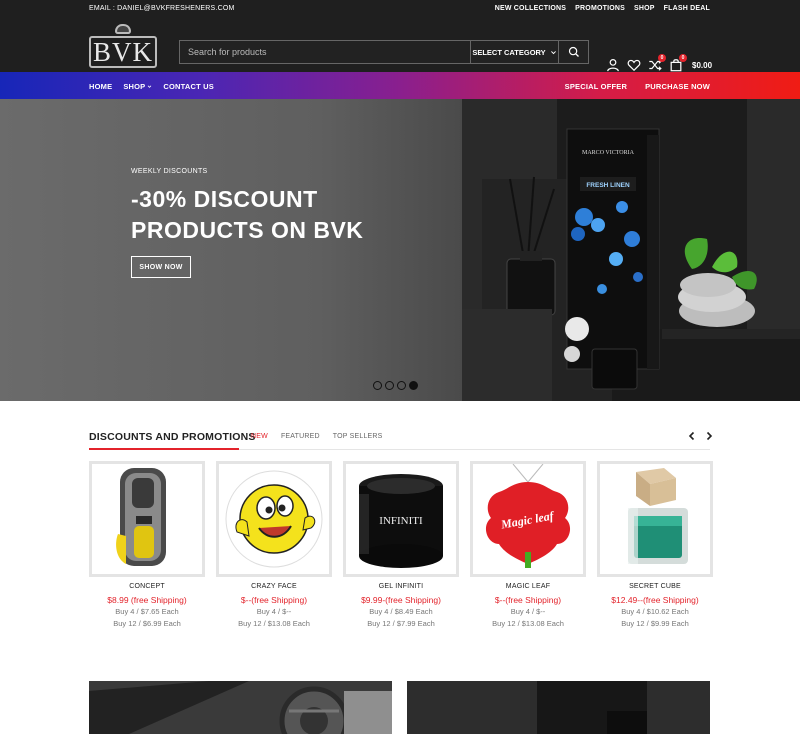  I want to click on compare-count-badge: 0, so click(662, 58).